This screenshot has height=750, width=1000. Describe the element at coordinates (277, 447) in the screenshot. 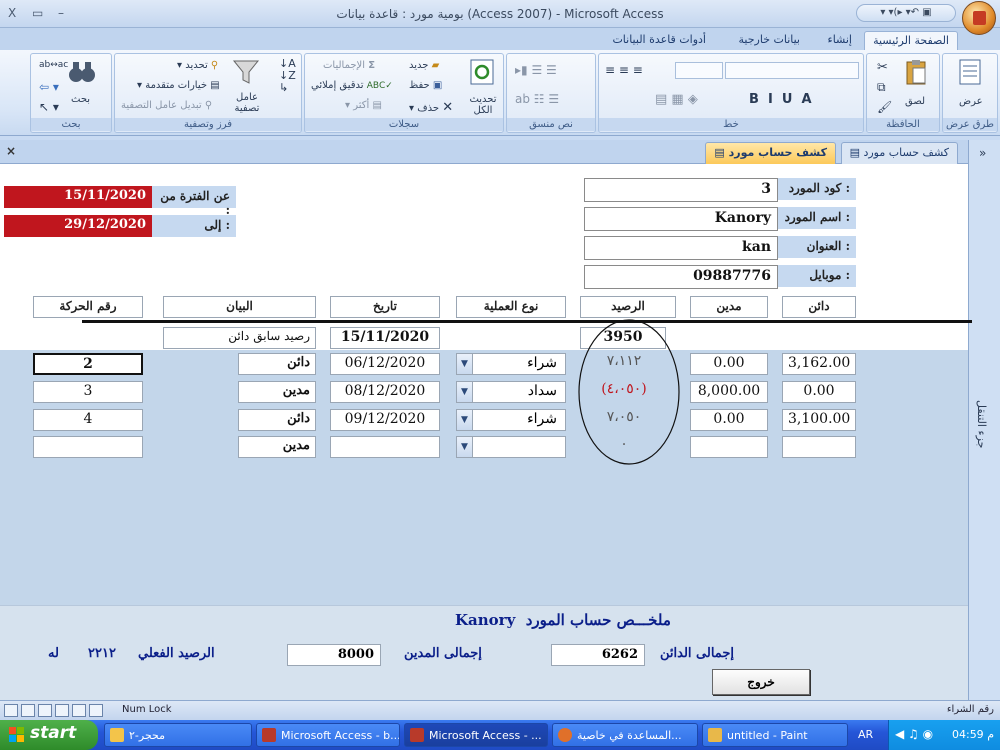

I see `row4-description: مدين` at that location.